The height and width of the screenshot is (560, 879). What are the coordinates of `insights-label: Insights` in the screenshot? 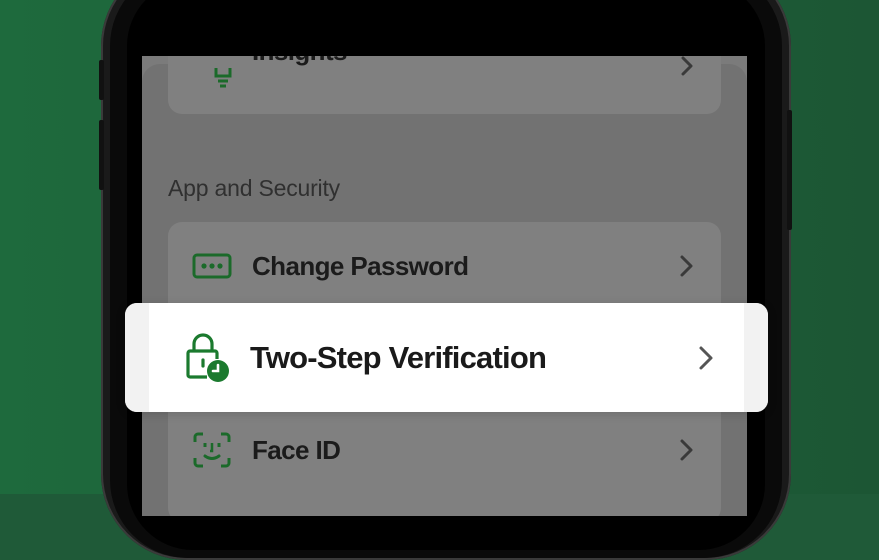 It's located at (299, 61).